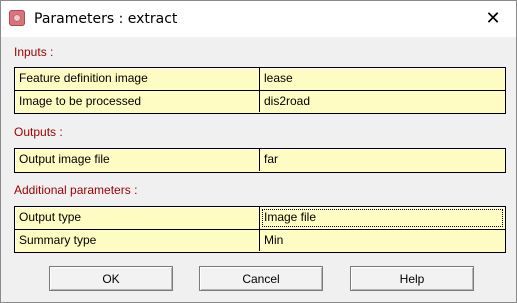 The image size is (517, 303). I want to click on param-name: Output image file, so click(137, 160).